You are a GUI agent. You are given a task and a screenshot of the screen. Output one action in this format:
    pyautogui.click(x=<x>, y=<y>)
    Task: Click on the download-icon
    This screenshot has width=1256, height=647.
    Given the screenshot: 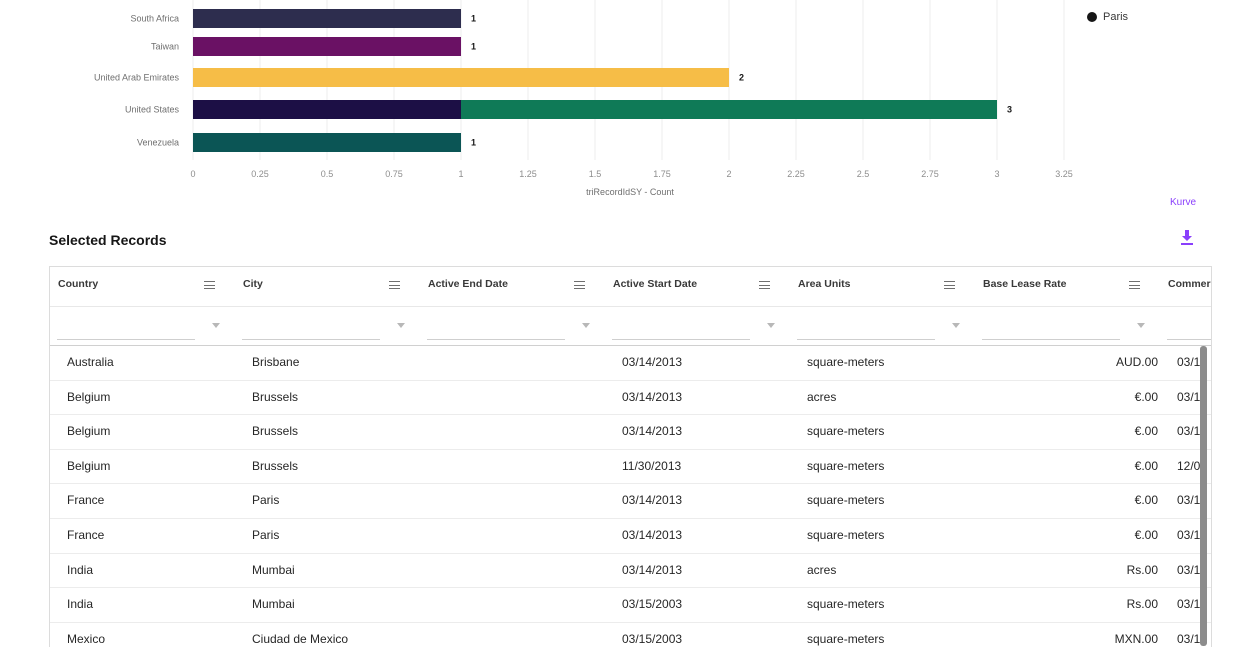 What is the action you would take?
    pyautogui.click(x=1187, y=238)
    